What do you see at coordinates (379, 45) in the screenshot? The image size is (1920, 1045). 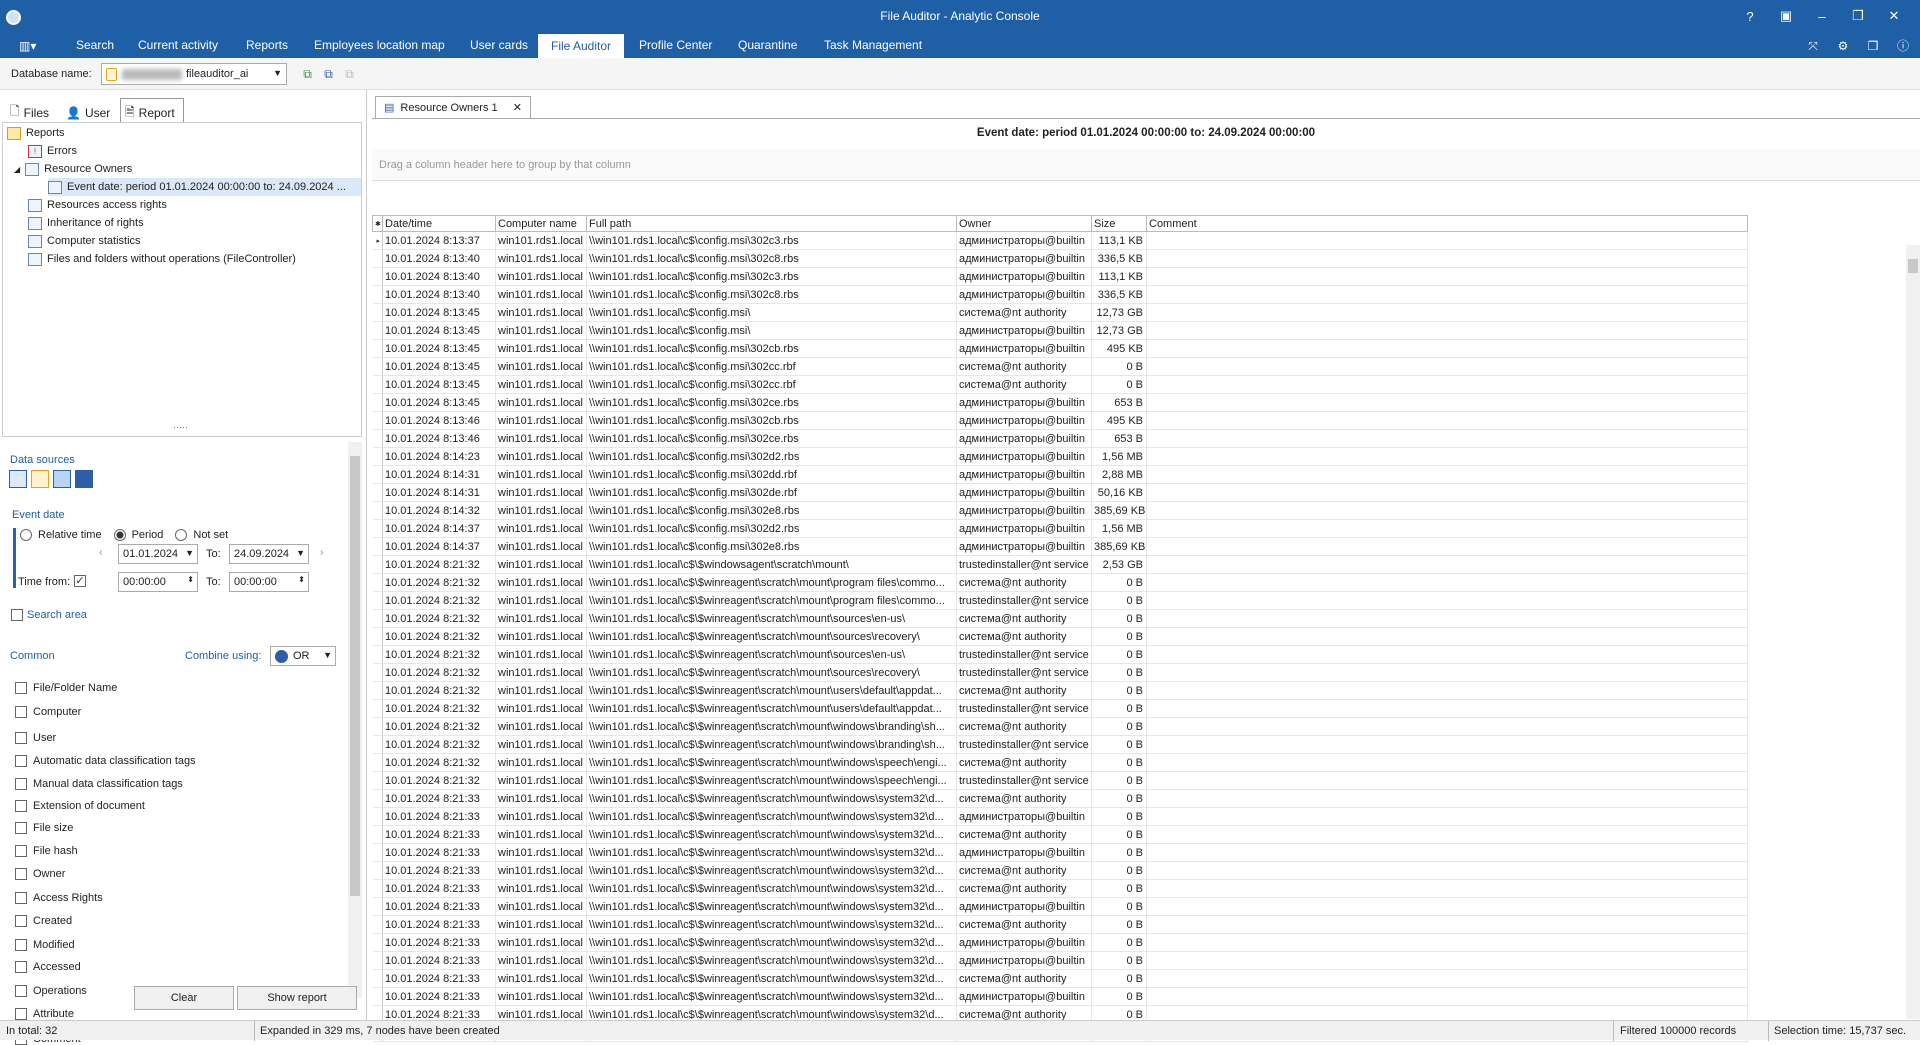 I see `menu-employees-location-map: Employees location map` at bounding box center [379, 45].